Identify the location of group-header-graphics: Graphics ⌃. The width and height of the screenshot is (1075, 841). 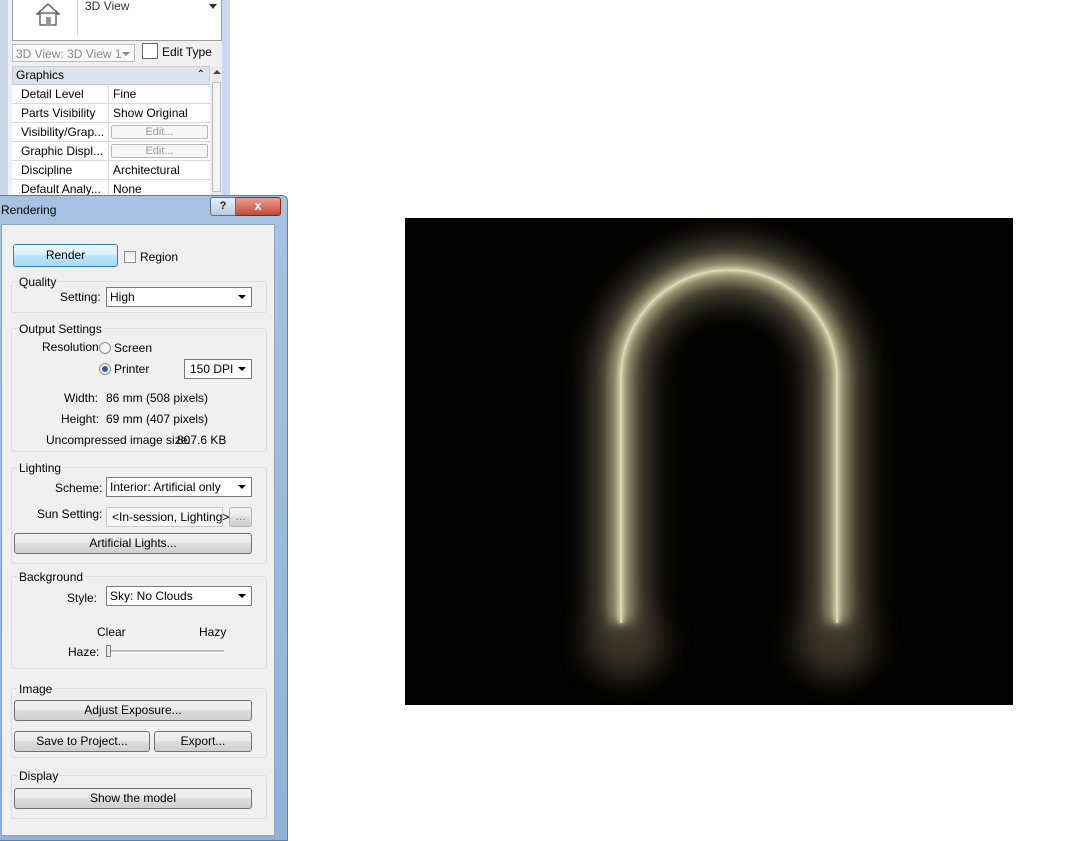
(111, 75).